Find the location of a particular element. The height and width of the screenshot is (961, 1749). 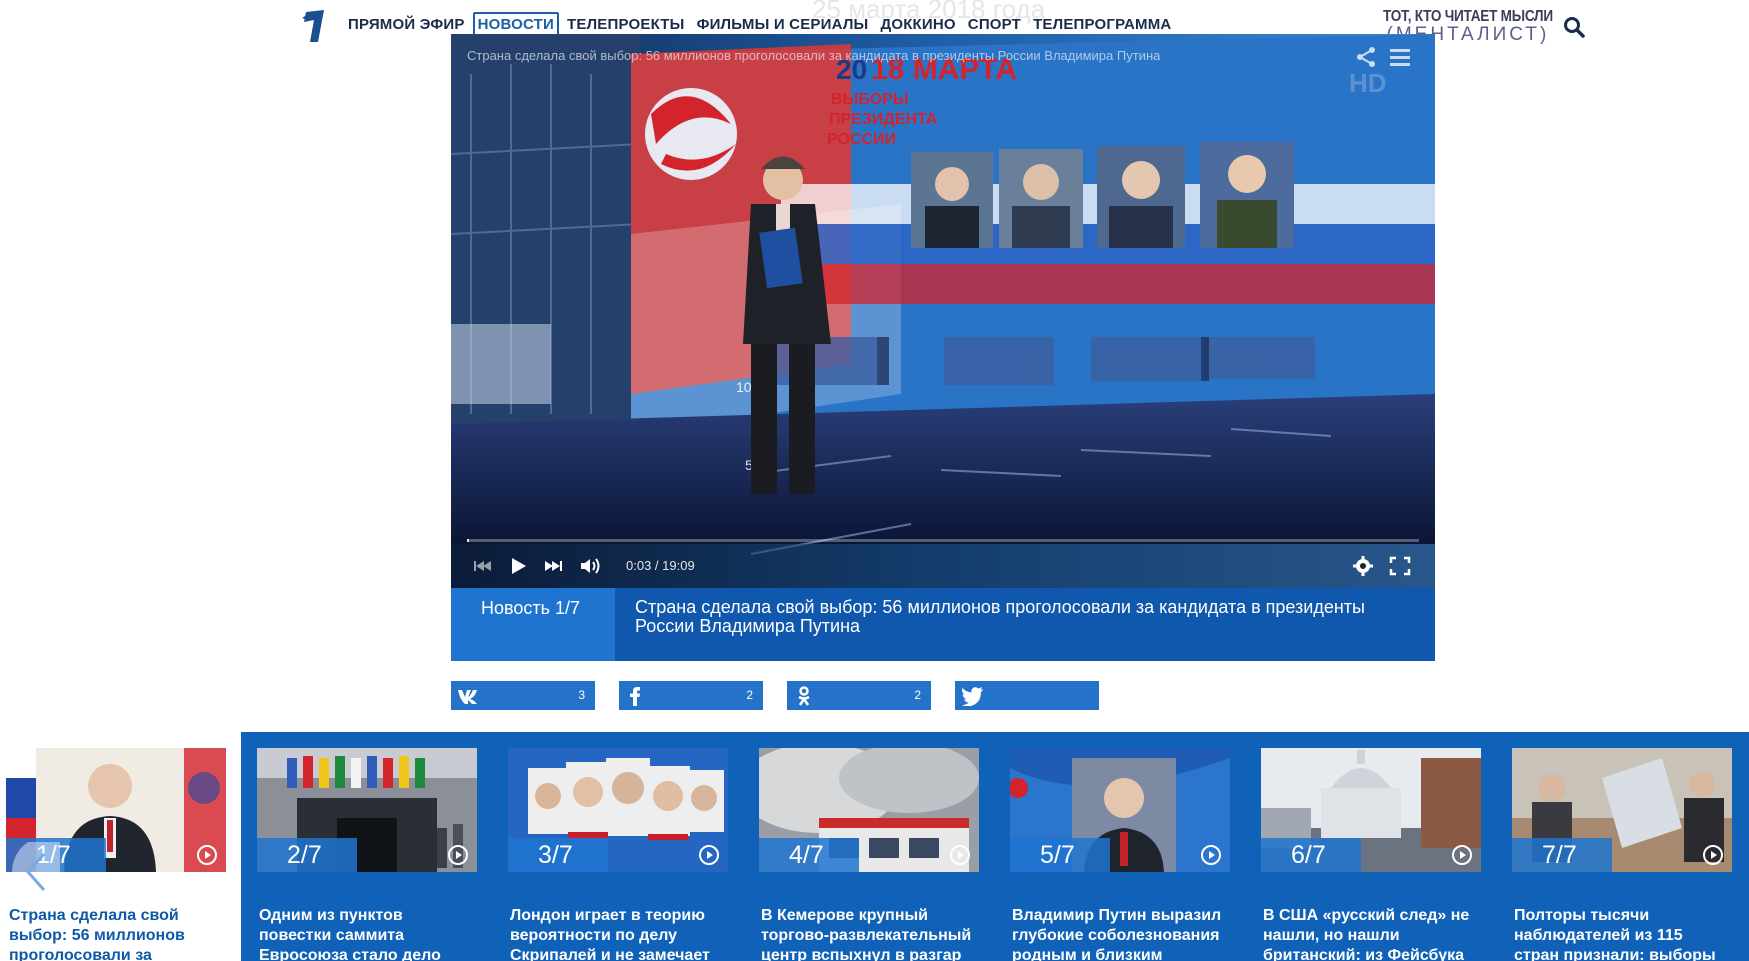

previous-icon is located at coordinates (482, 566).